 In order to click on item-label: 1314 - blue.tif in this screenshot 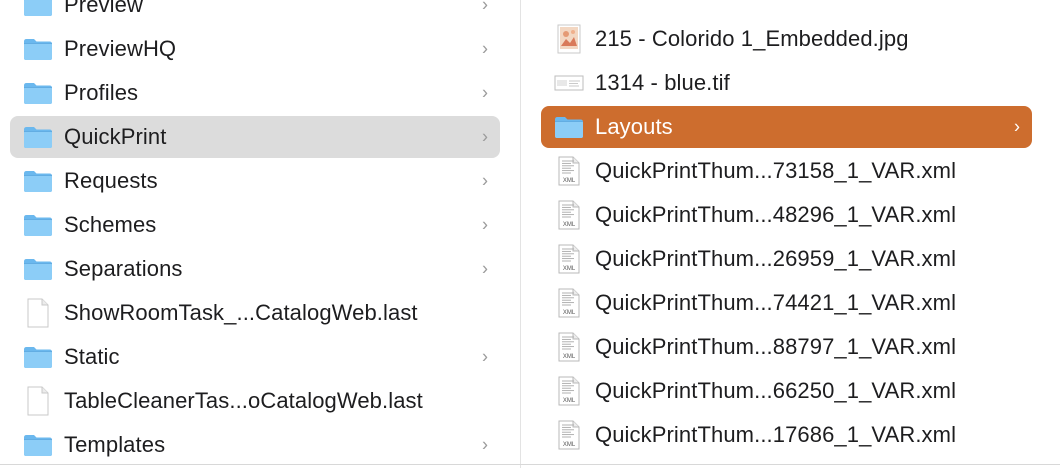, I will do `click(662, 82)`.